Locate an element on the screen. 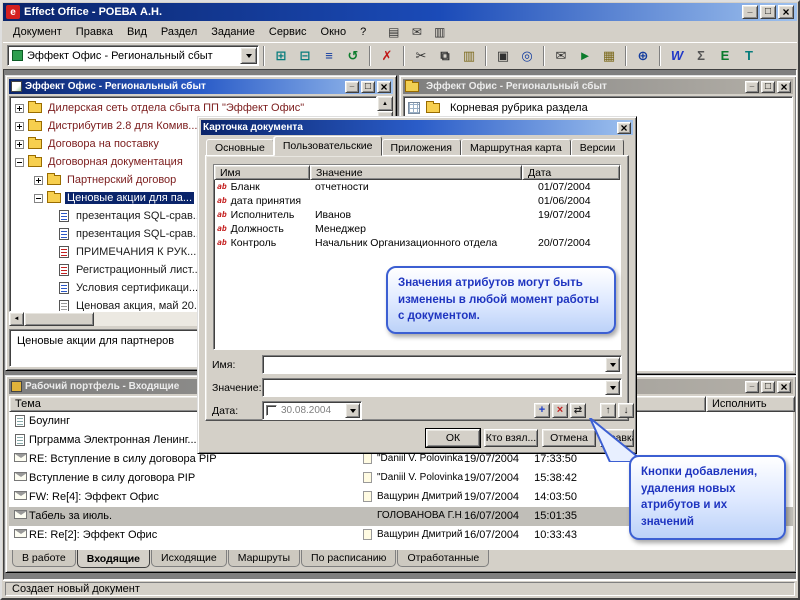 The height and width of the screenshot is (600, 800). column-header-value: Значение is located at coordinates (416, 172).